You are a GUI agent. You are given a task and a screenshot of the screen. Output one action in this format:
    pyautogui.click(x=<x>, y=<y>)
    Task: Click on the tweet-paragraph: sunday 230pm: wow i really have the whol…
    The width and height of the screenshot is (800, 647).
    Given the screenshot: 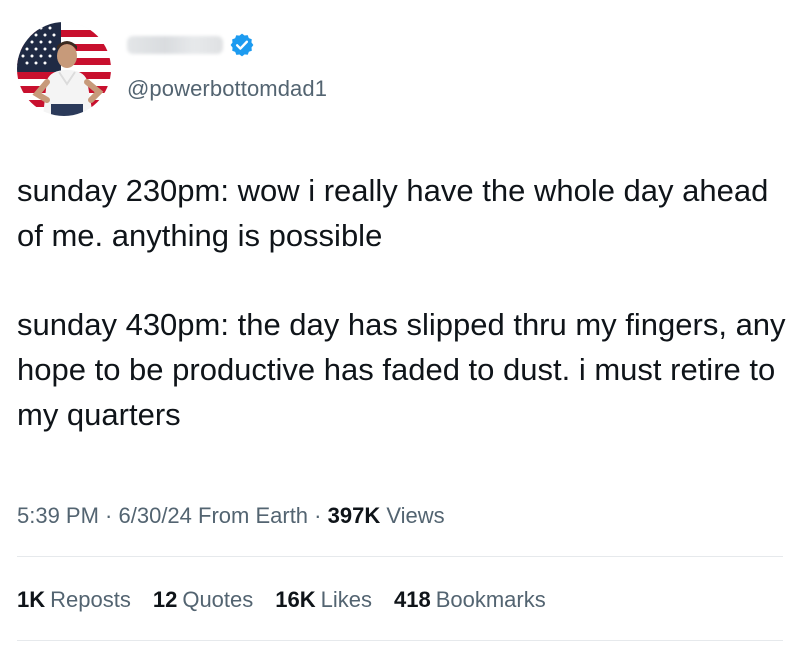 What is the action you would take?
    pyautogui.click(x=393, y=213)
    